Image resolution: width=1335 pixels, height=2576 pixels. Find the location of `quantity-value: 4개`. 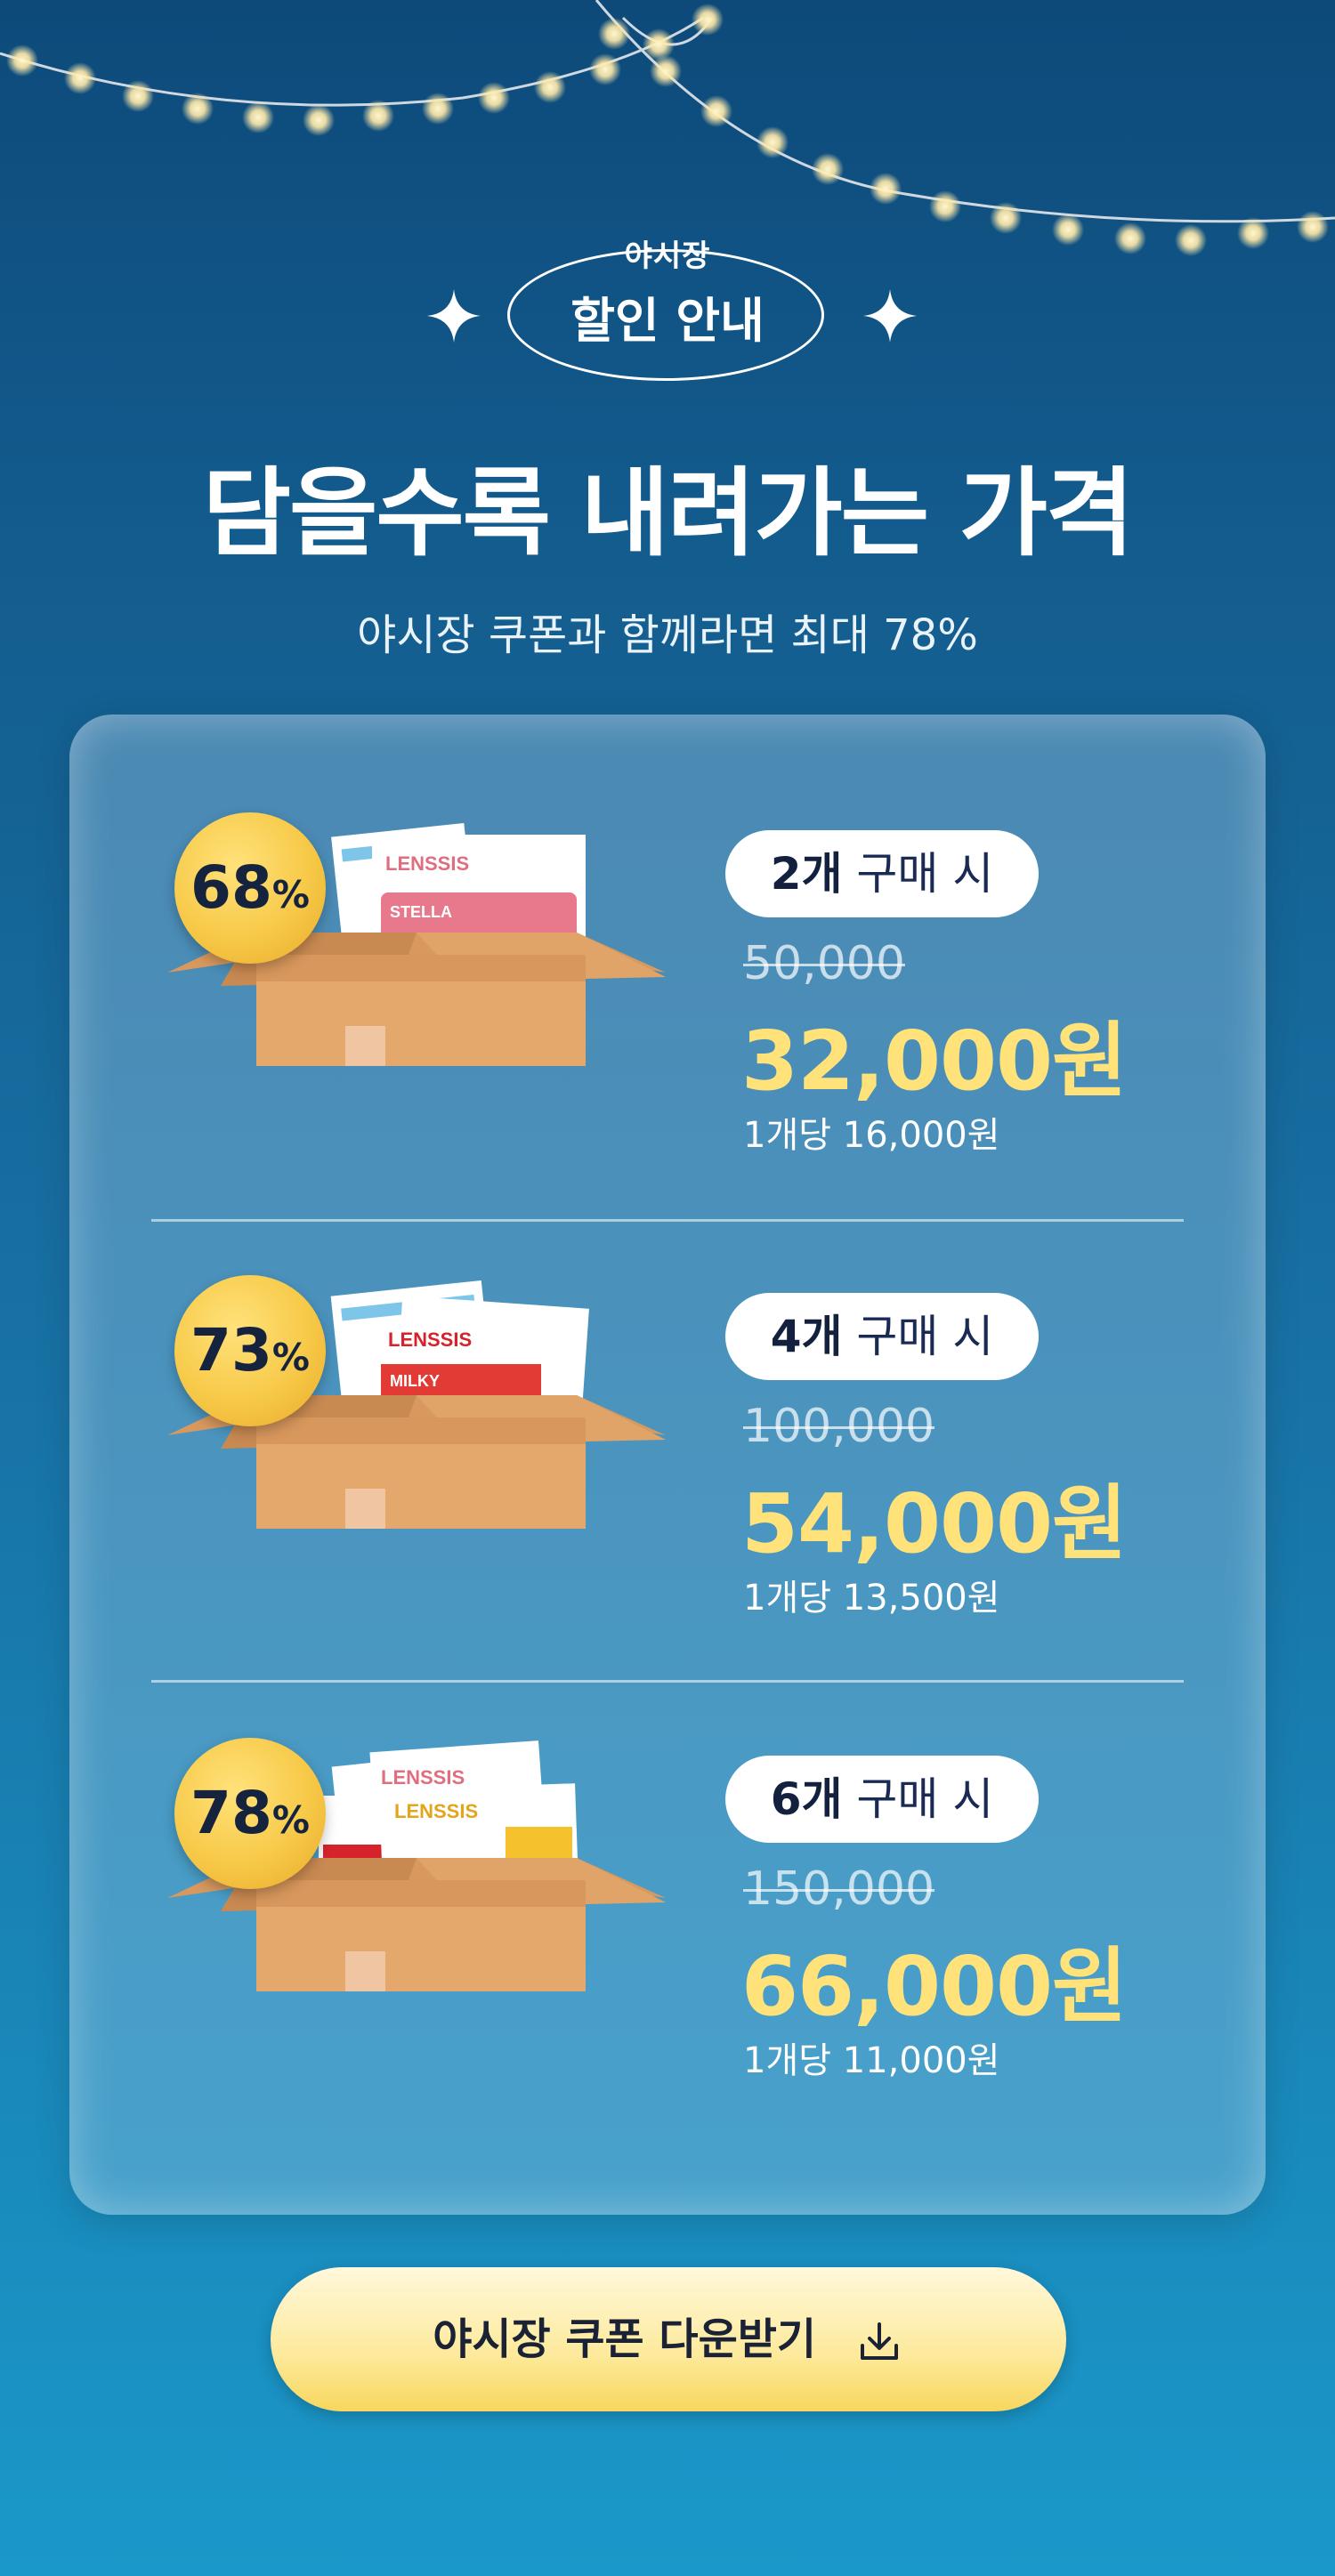

quantity-value: 4개 is located at coordinates (807, 1336).